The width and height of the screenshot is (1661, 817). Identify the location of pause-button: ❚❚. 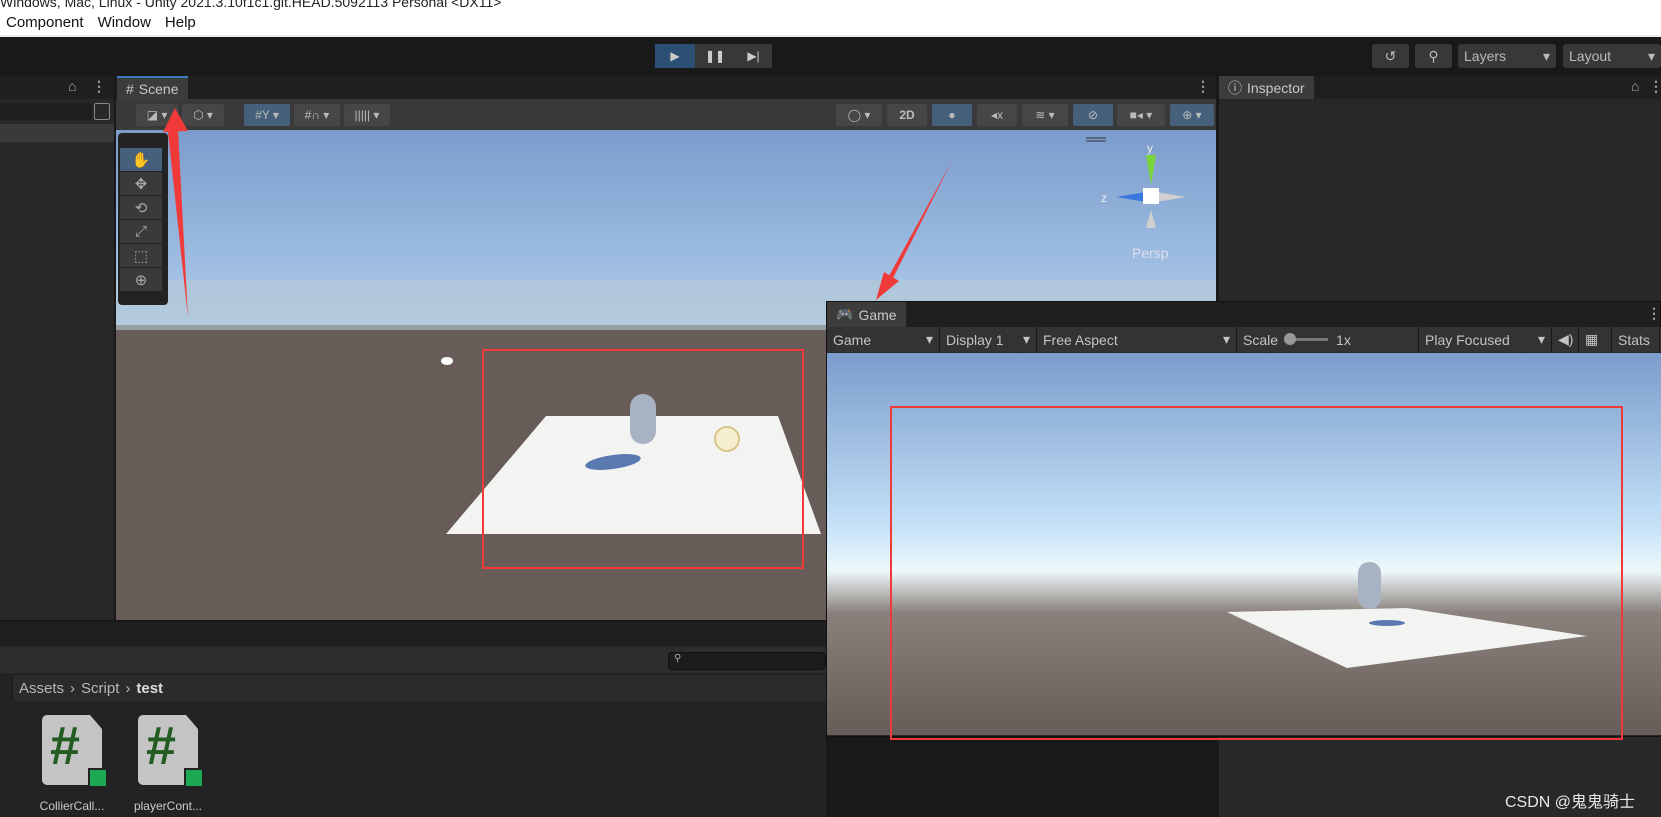
(715, 56).